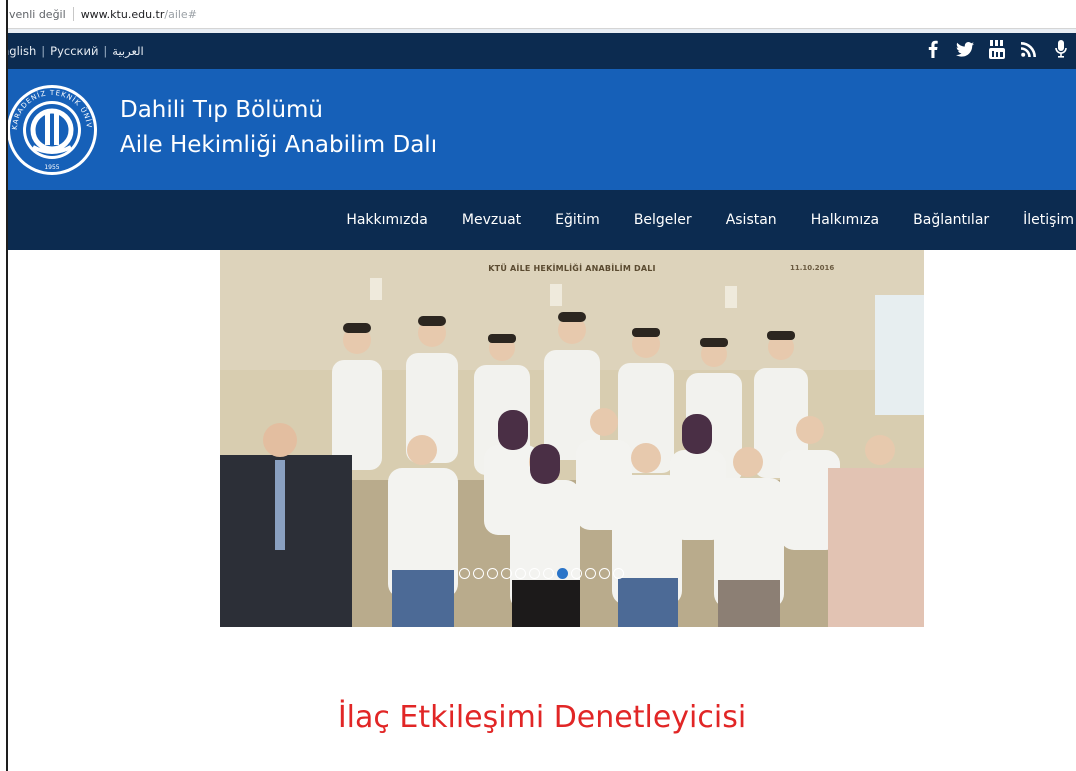 The height and width of the screenshot is (771, 1076). I want to click on rss-icon, so click(1028, 49).